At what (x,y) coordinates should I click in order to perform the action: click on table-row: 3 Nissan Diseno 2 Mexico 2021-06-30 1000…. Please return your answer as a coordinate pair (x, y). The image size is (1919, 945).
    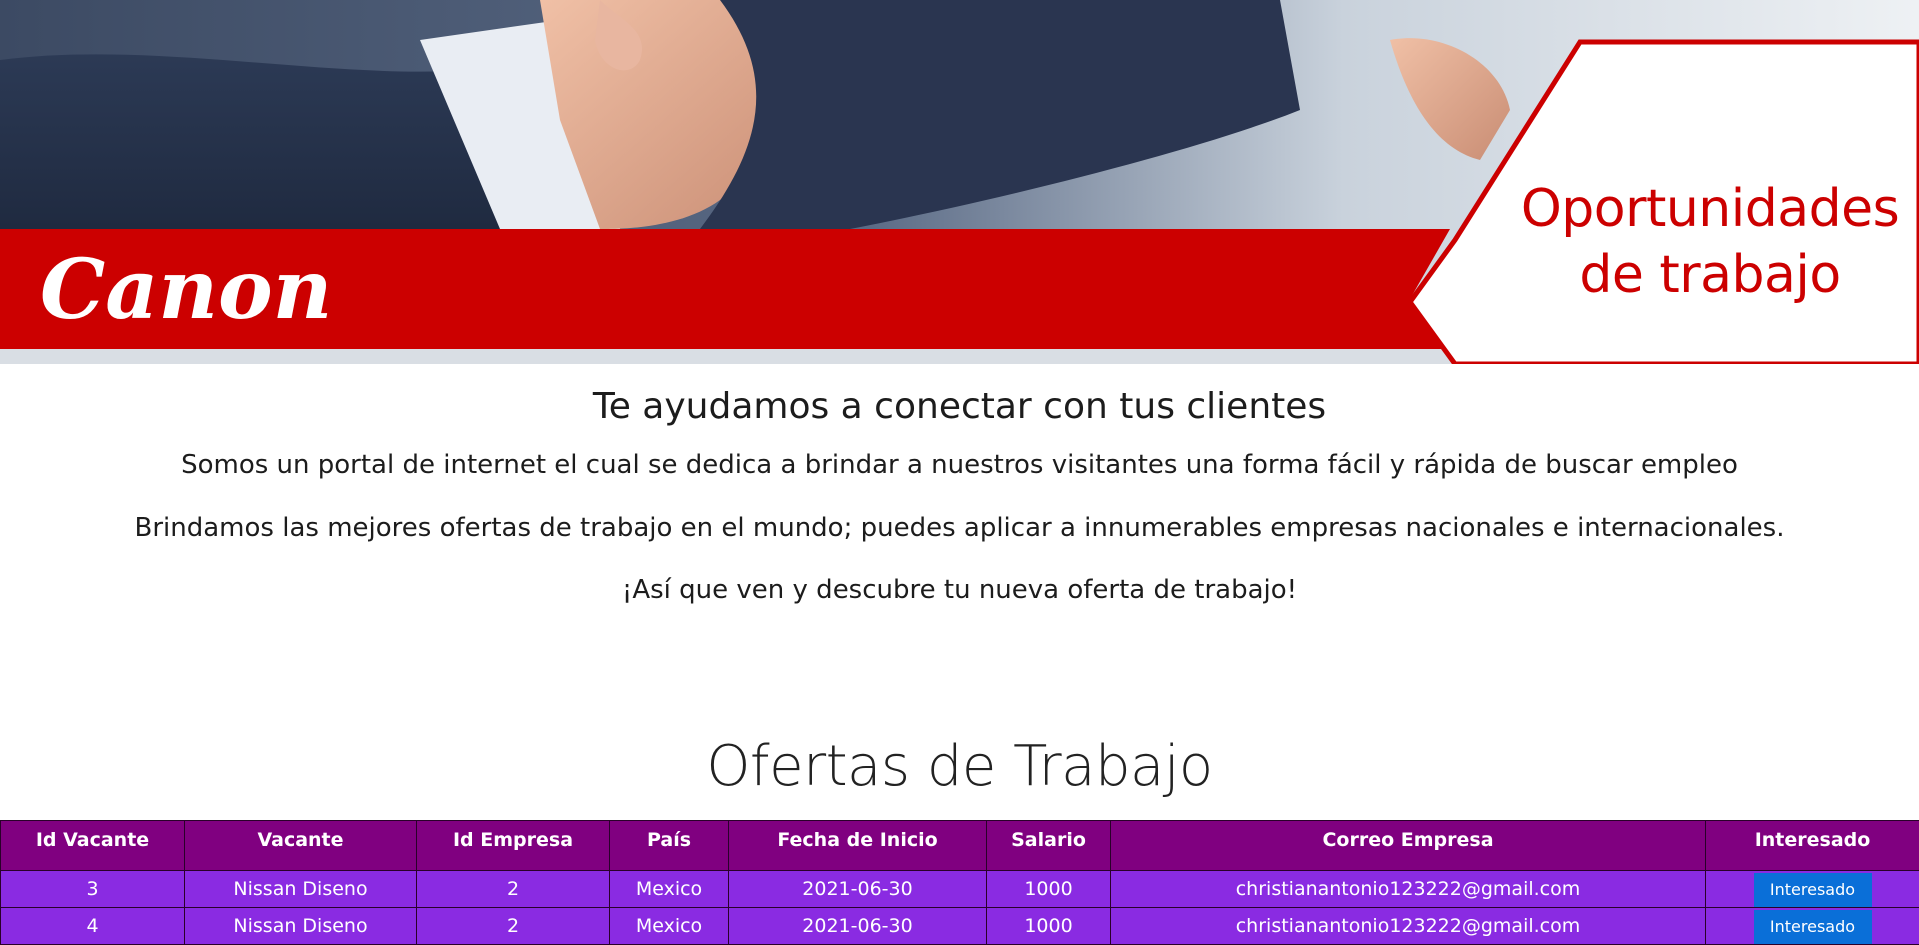
    Looking at the image, I should click on (960, 889).